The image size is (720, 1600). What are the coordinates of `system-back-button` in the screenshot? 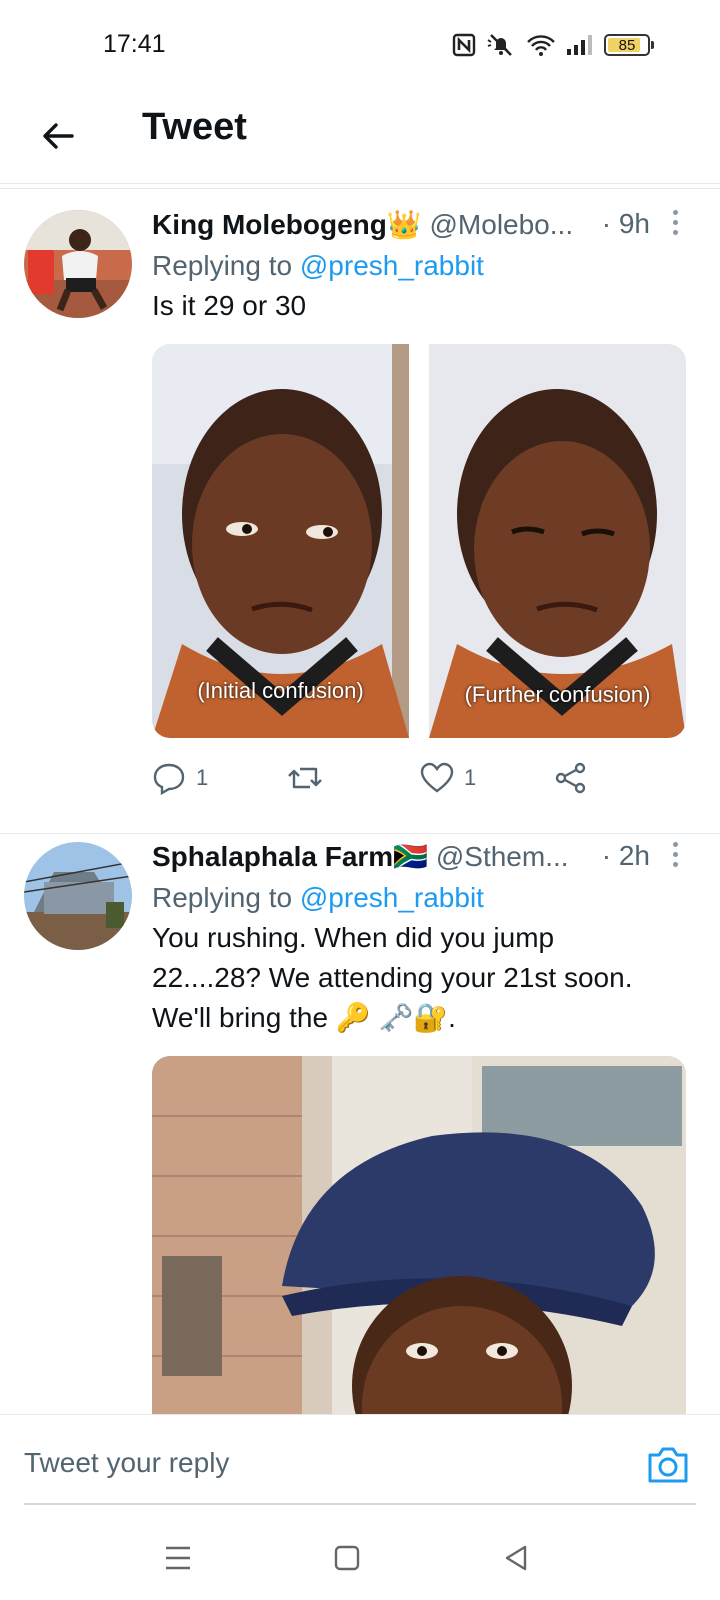 It's located at (516, 1558).